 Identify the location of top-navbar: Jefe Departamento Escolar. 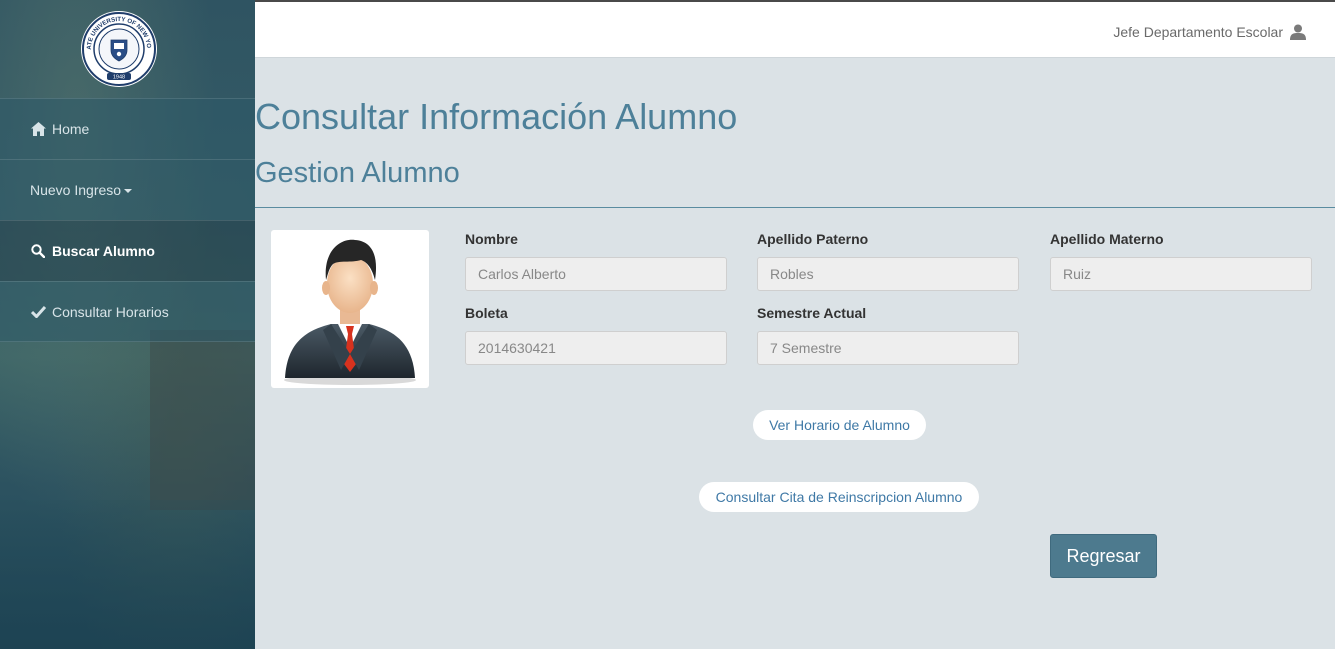
(795, 29).